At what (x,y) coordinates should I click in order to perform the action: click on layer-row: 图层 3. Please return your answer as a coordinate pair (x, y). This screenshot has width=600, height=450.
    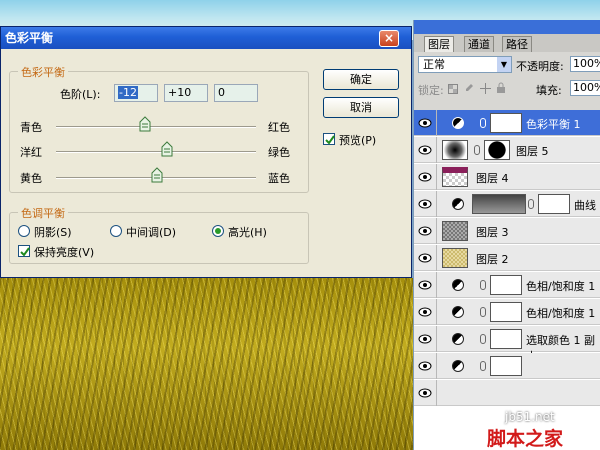
    Looking at the image, I should click on (507, 231).